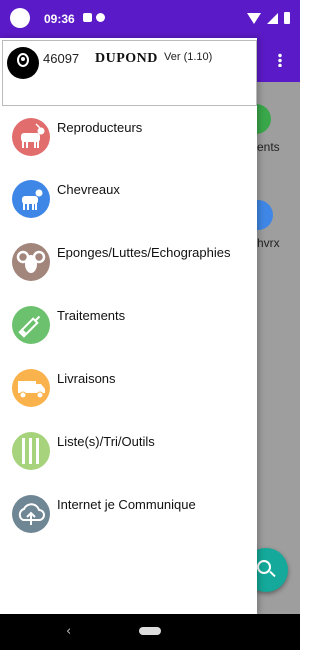 Image resolution: width=320 pixels, height=650 pixels. What do you see at coordinates (91, 315) in the screenshot?
I see `menu-item-label: Traitements` at bounding box center [91, 315].